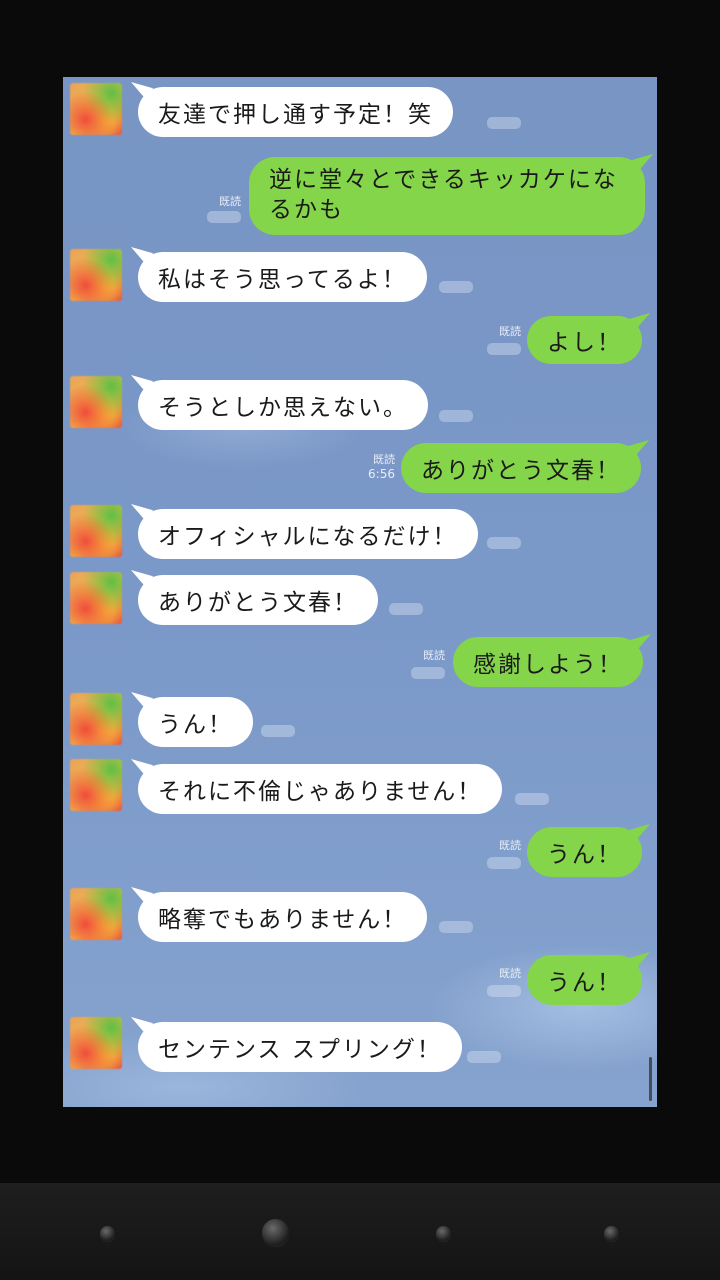 The height and width of the screenshot is (1280, 720). What do you see at coordinates (283, 917) in the screenshot?
I see `incoming-message-bubble: 略奪でもありません！` at bounding box center [283, 917].